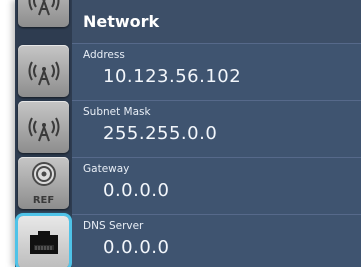  What do you see at coordinates (106, 169) in the screenshot?
I see `gateway-label: Gateway` at bounding box center [106, 169].